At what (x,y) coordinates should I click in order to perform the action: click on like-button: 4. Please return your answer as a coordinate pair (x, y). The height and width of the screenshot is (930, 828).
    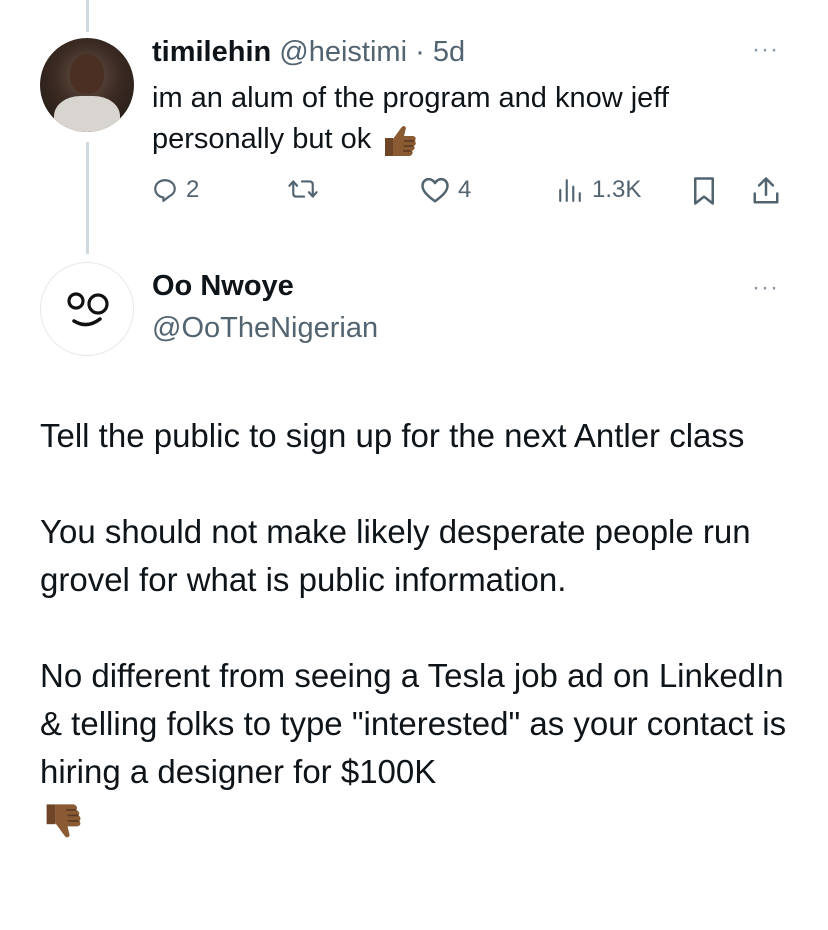
    Looking at the image, I should click on (445, 190).